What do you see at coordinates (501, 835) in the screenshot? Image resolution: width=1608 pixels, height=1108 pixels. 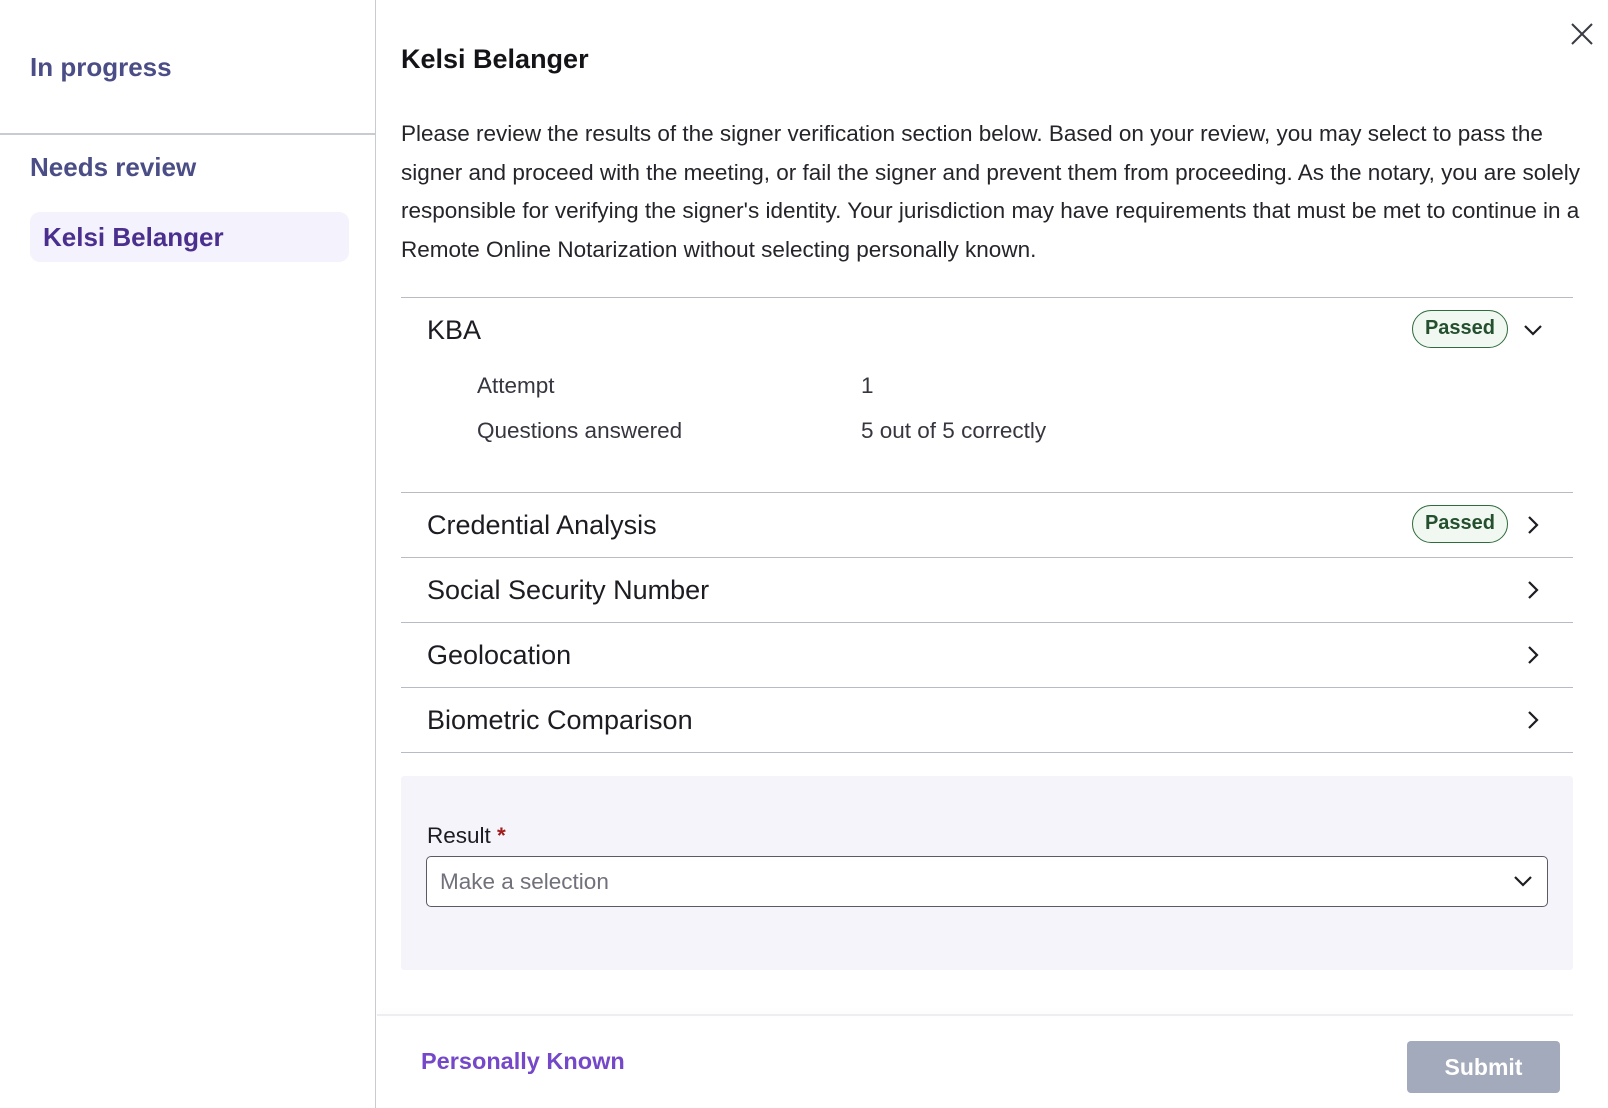 I see `required-marker: *` at bounding box center [501, 835].